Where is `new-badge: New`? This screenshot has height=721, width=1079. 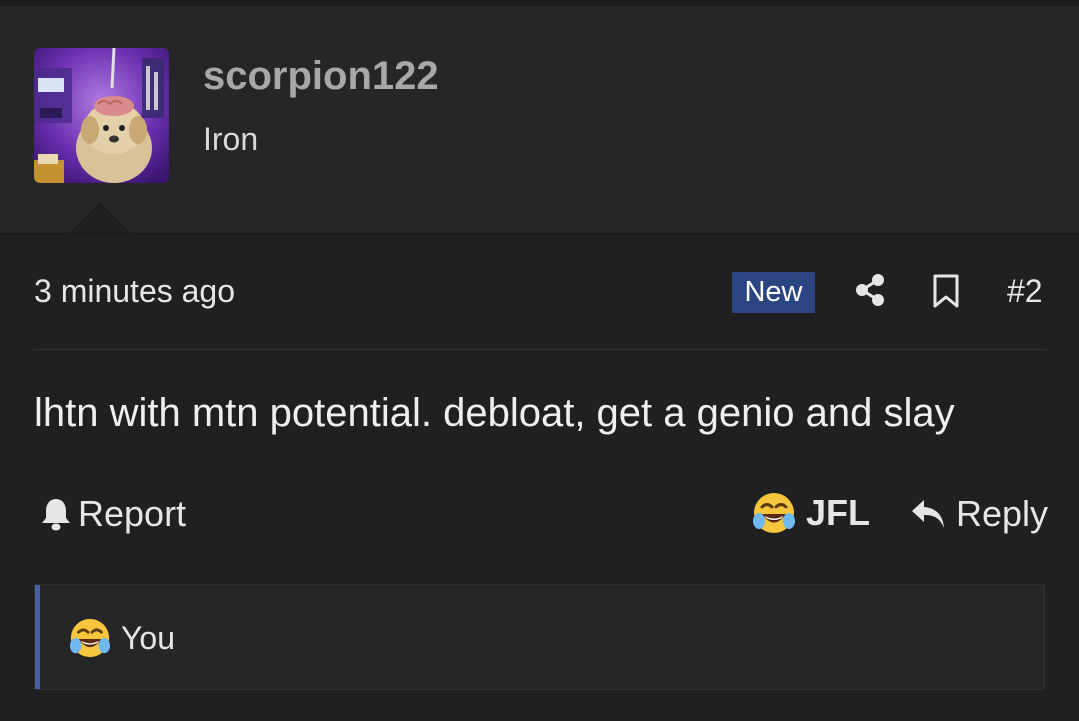
new-badge: New is located at coordinates (773, 292).